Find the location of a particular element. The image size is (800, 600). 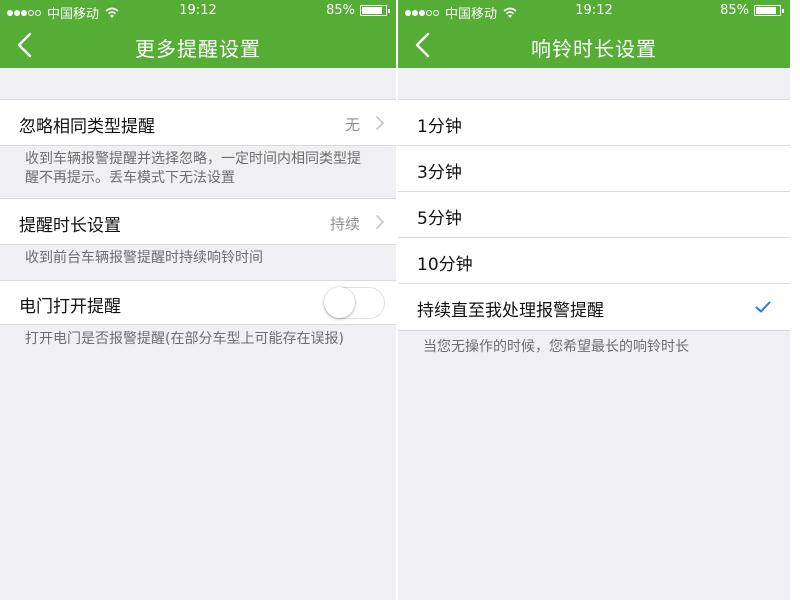

nav-bar: 更多提醒设置 is located at coordinates (198, 45).